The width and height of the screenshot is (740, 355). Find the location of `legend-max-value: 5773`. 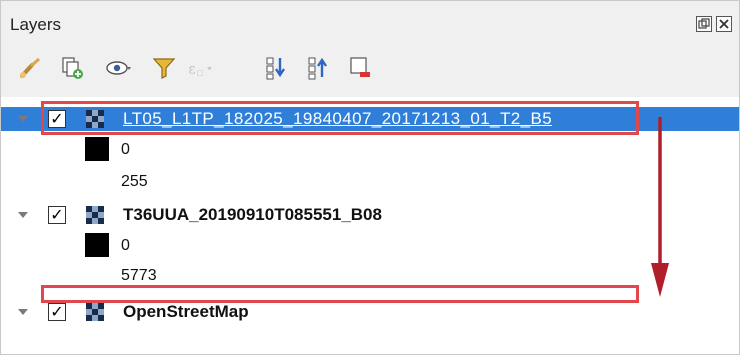

legend-max-value: 5773 is located at coordinates (139, 275).